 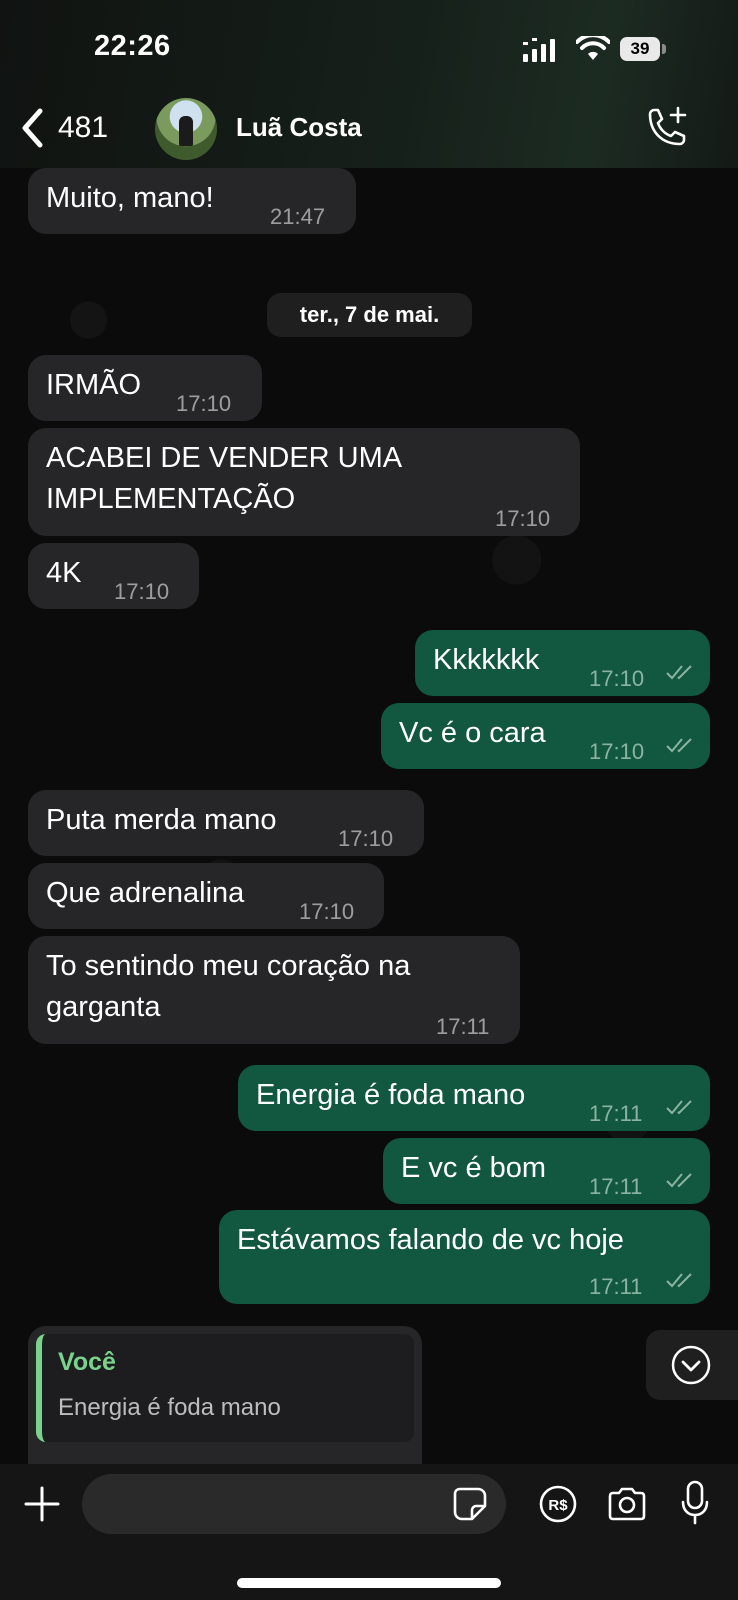 What do you see at coordinates (470, 1504) in the screenshot?
I see `sticker-icon` at bounding box center [470, 1504].